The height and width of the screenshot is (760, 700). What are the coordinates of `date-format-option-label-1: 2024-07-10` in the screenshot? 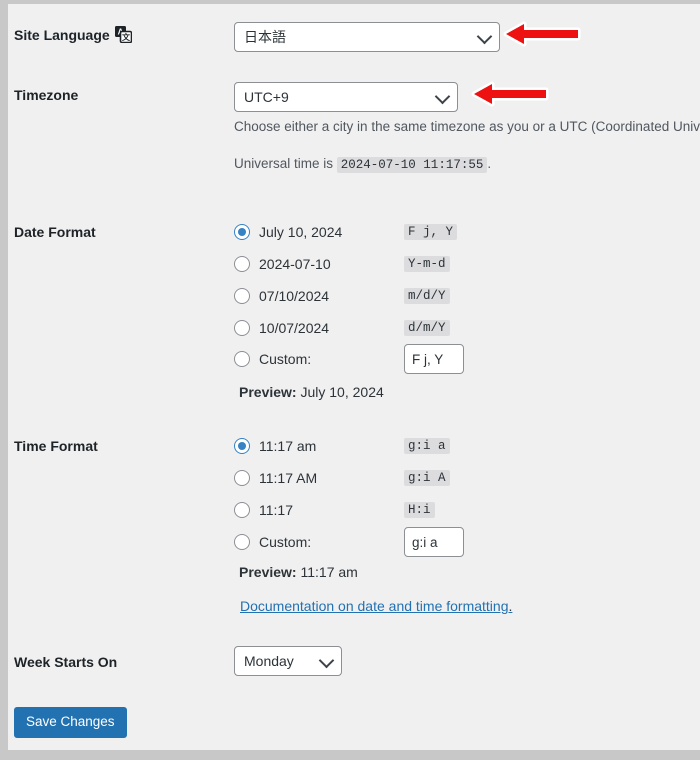 It's located at (295, 264).